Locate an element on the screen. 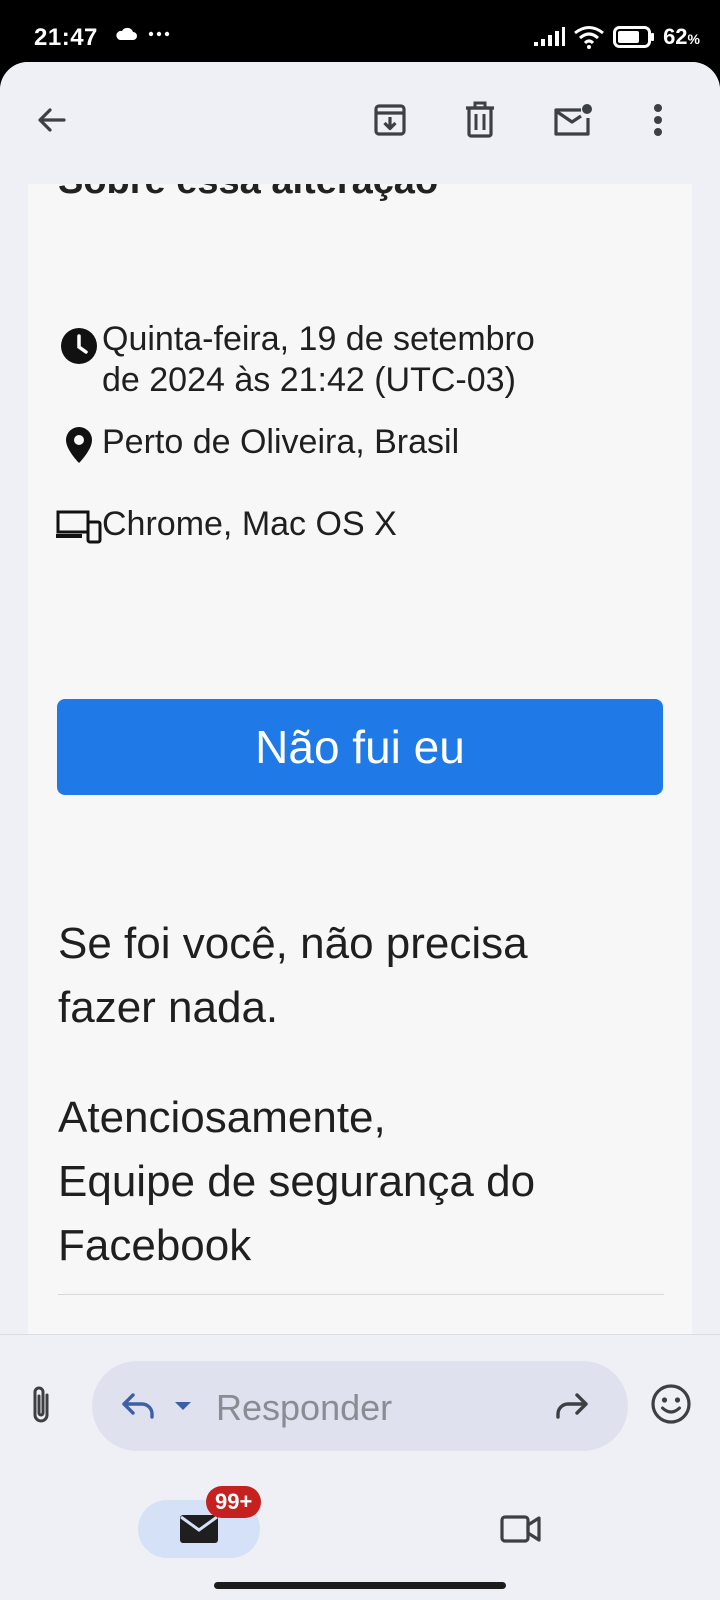  mark-unread-icon is located at coordinates (573, 120).